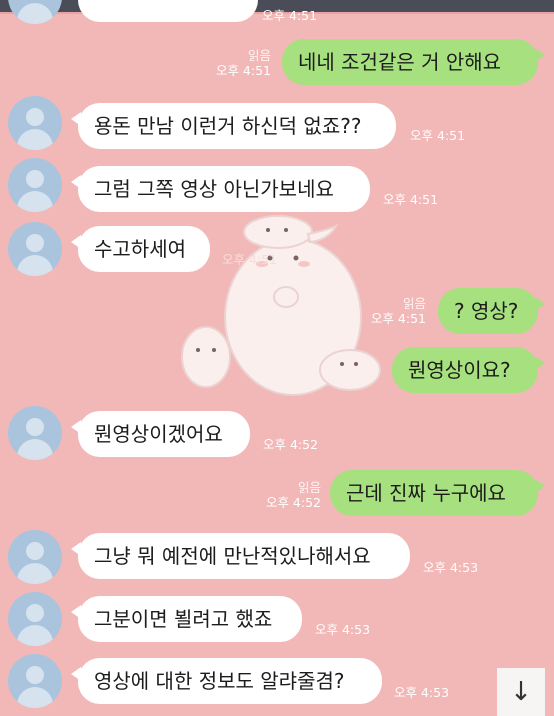  What do you see at coordinates (186, 619) in the screenshot?
I see `message-bubble-incoming: 그분이면 뵐려고 했죠` at bounding box center [186, 619].